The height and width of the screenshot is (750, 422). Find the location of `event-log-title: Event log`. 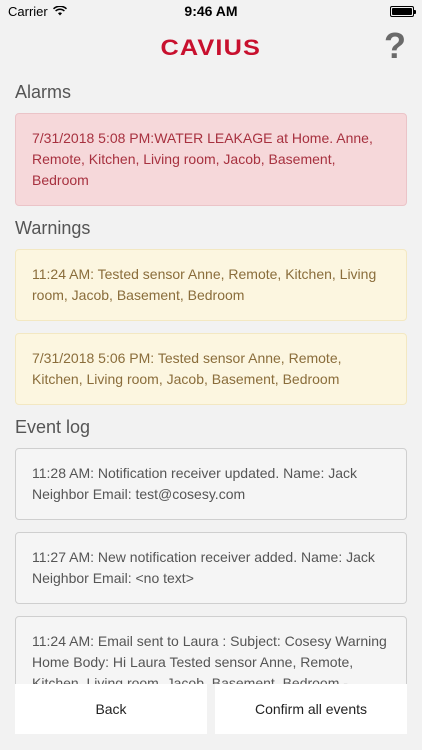

event-log-title: Event log is located at coordinates (53, 427).